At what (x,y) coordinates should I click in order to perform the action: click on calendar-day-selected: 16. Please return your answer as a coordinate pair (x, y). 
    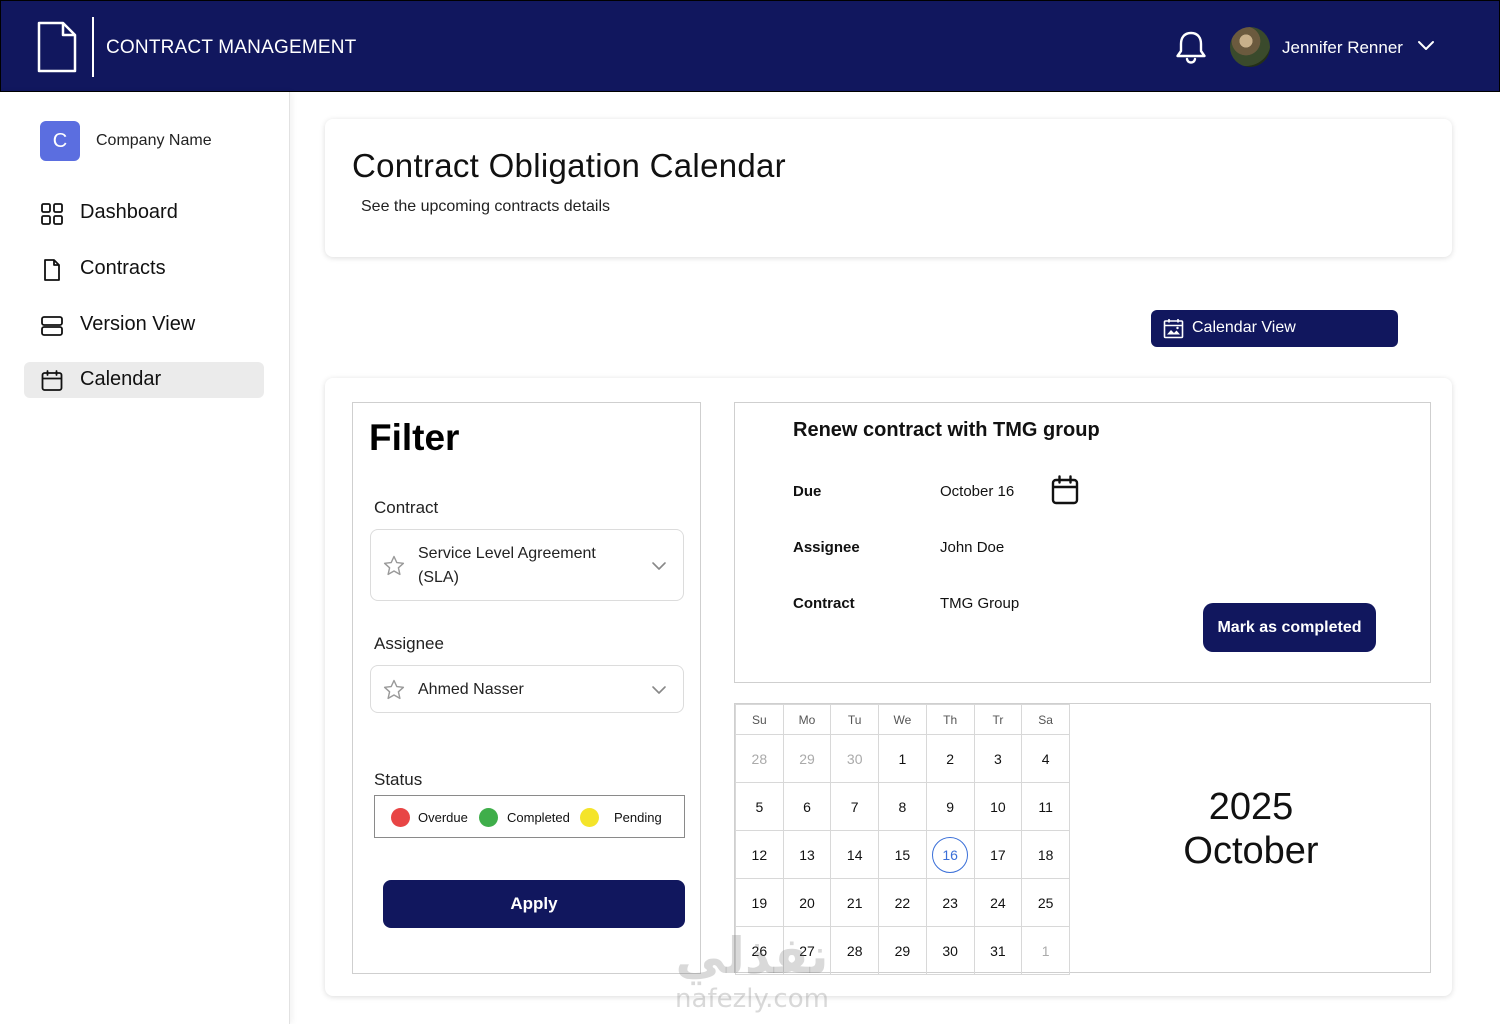
    Looking at the image, I should click on (950, 854).